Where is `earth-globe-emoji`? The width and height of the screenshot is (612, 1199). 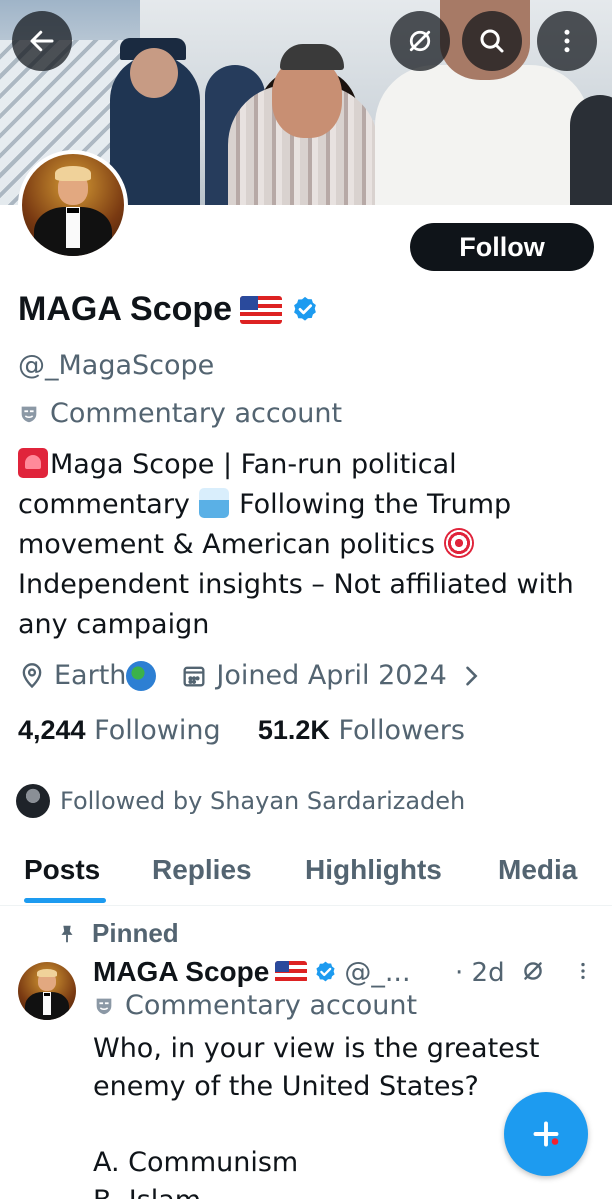
earth-globe-emoji is located at coordinates (141, 675).